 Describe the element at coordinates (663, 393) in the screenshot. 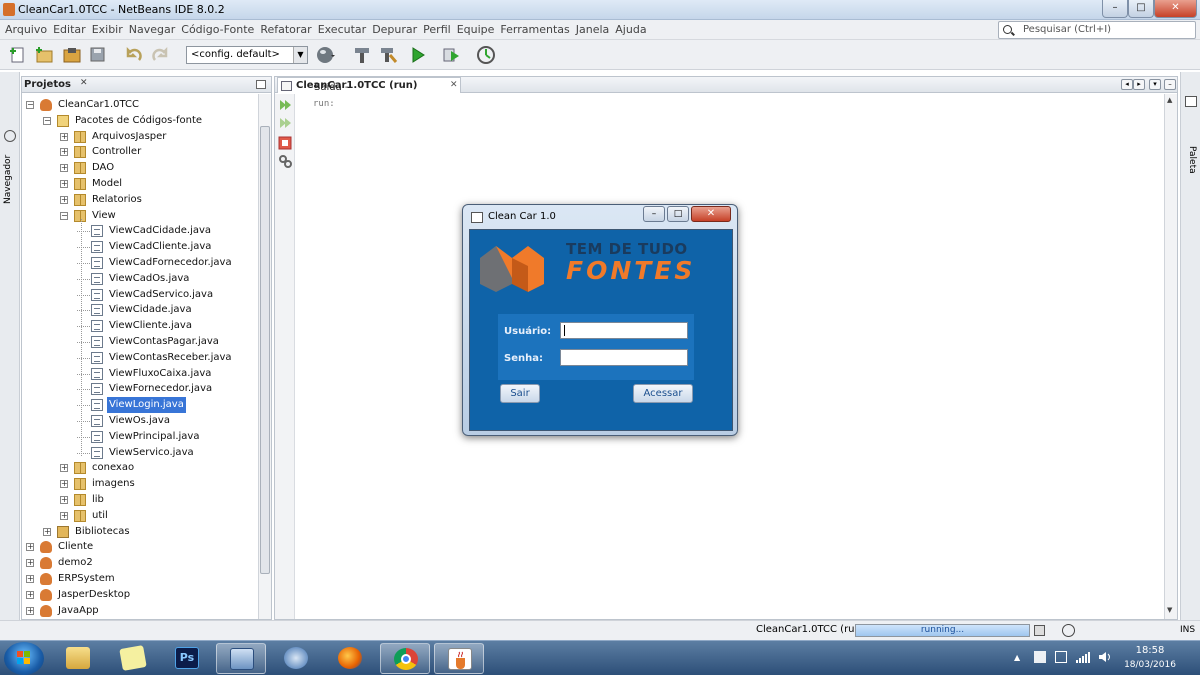

I see `acessar-button: Acessar` at that location.